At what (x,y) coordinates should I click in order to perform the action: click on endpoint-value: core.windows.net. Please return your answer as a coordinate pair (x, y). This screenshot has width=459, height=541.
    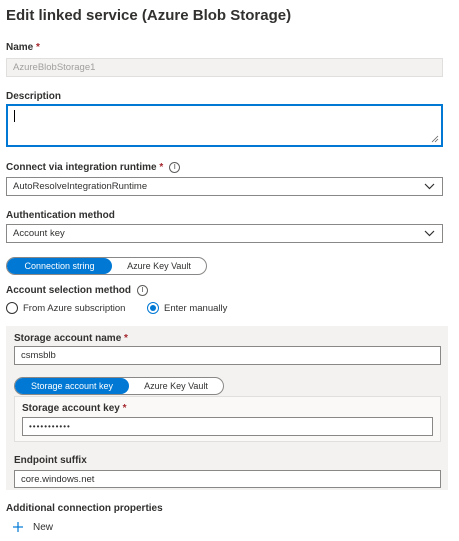
    Looking at the image, I should click on (58, 479).